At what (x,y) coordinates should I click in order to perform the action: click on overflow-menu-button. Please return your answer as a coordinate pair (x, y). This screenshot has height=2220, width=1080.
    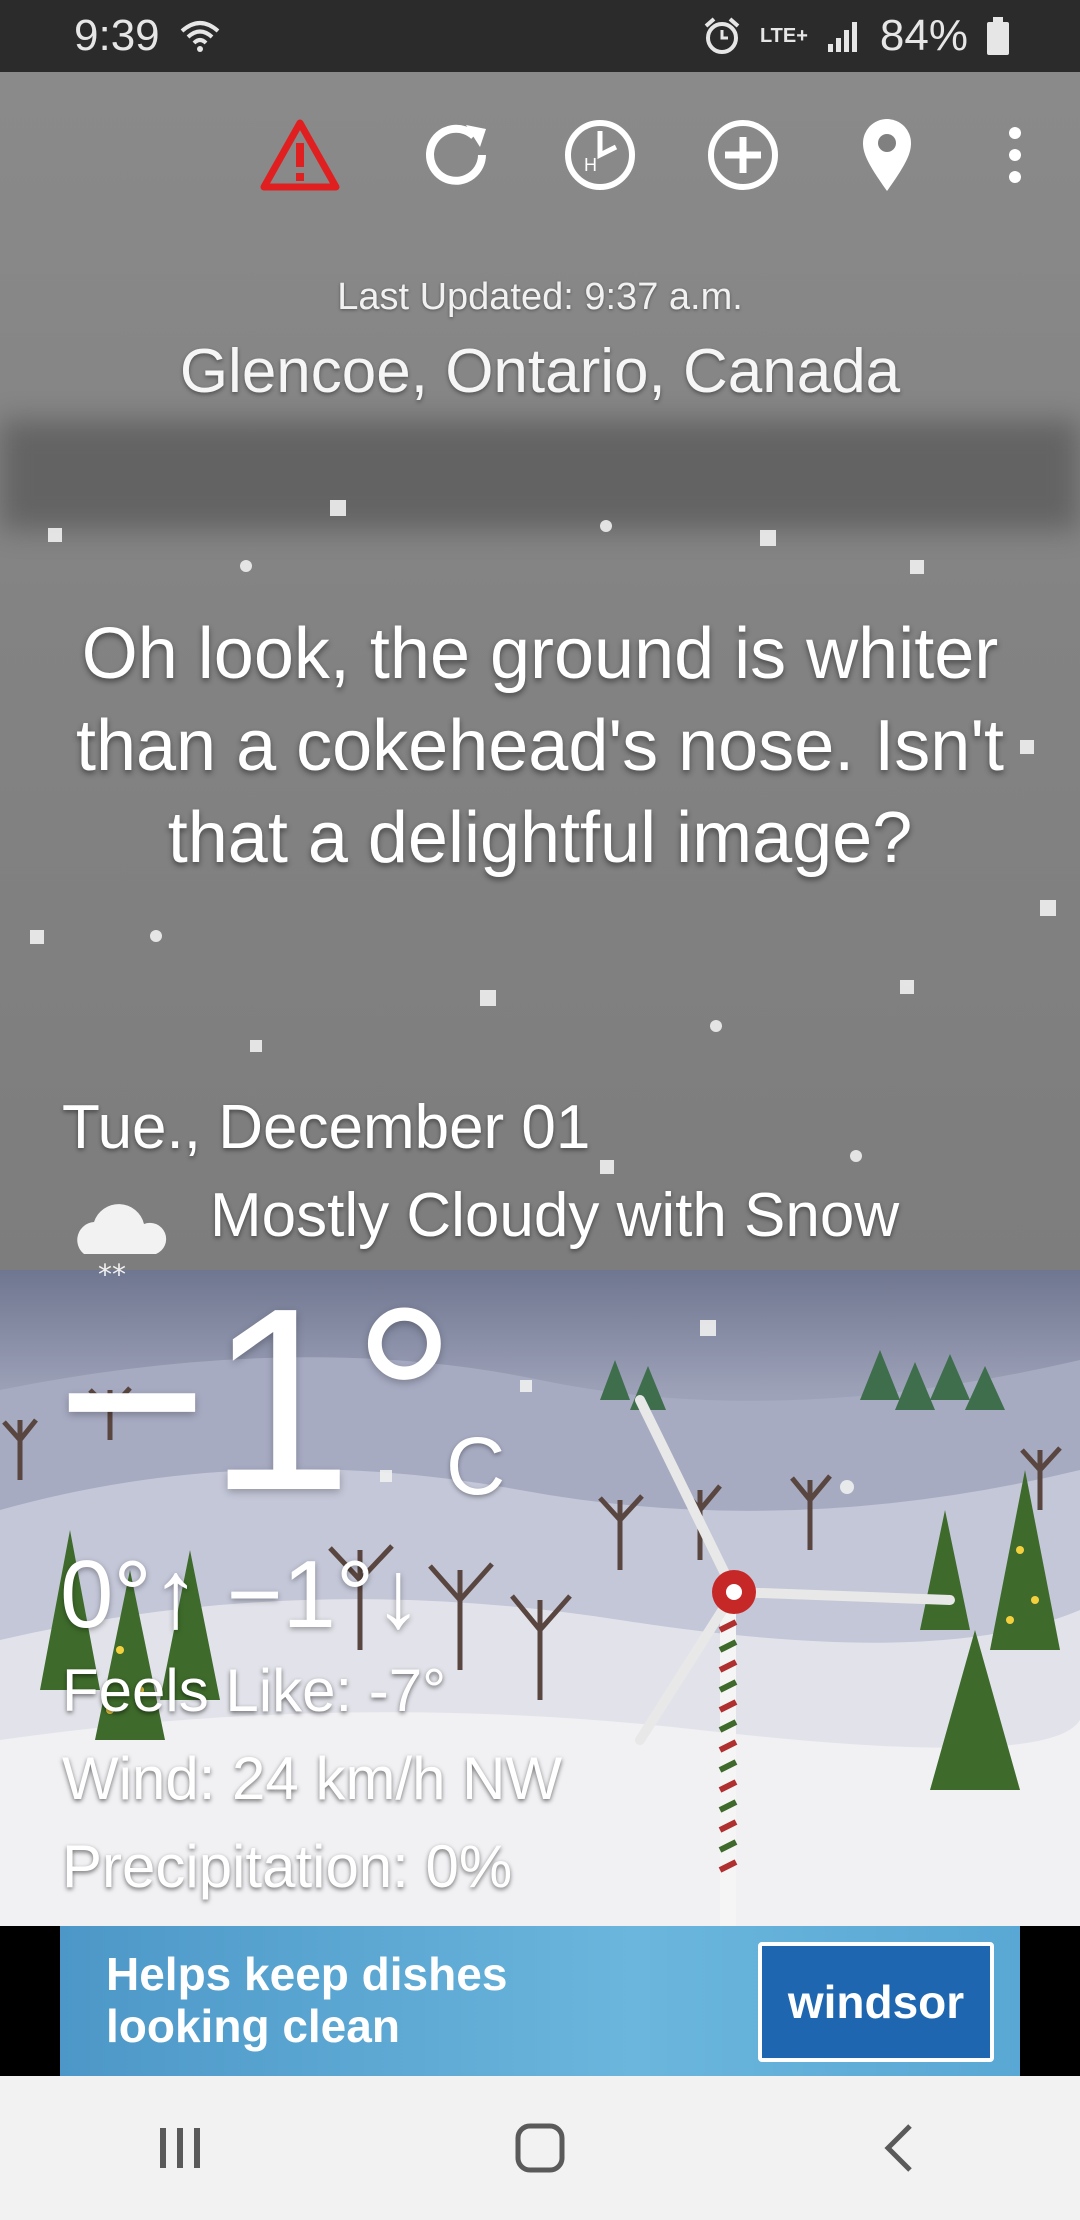
    Looking at the image, I should click on (1015, 155).